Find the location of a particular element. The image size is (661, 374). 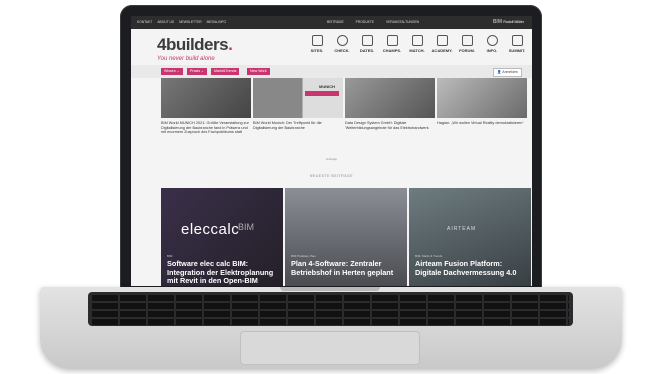

nav-info: INFO. is located at coordinates (492, 44).